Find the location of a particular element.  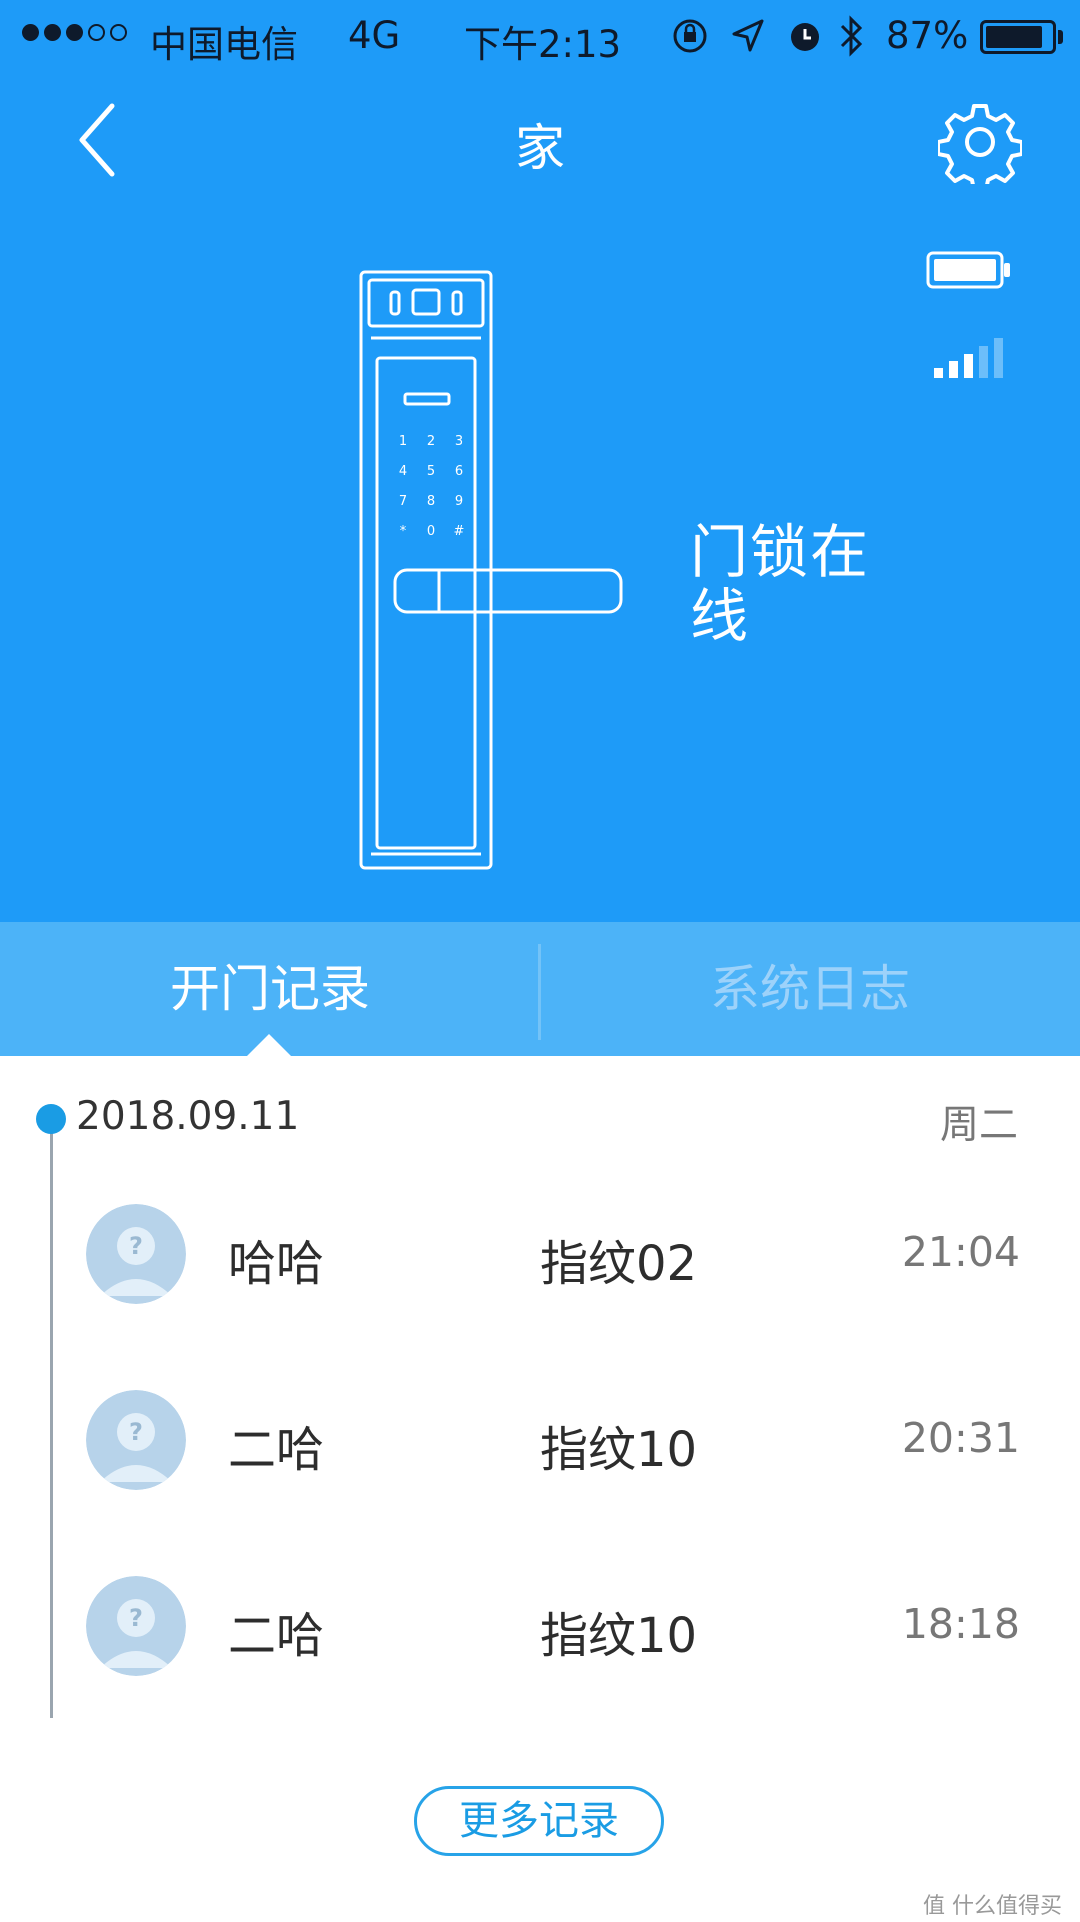

gear-icon is located at coordinates (980, 148).